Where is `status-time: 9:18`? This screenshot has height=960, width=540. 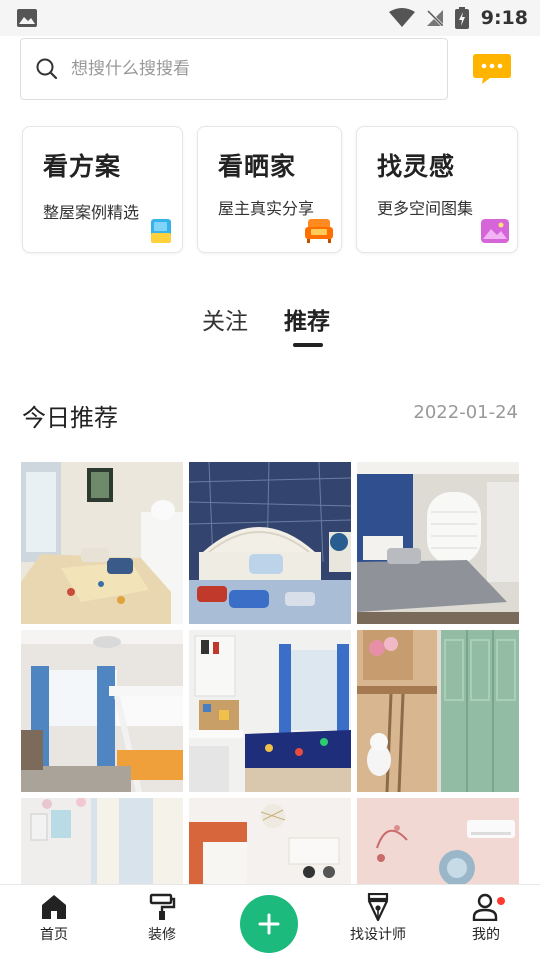
status-time: 9:18 is located at coordinates (504, 18).